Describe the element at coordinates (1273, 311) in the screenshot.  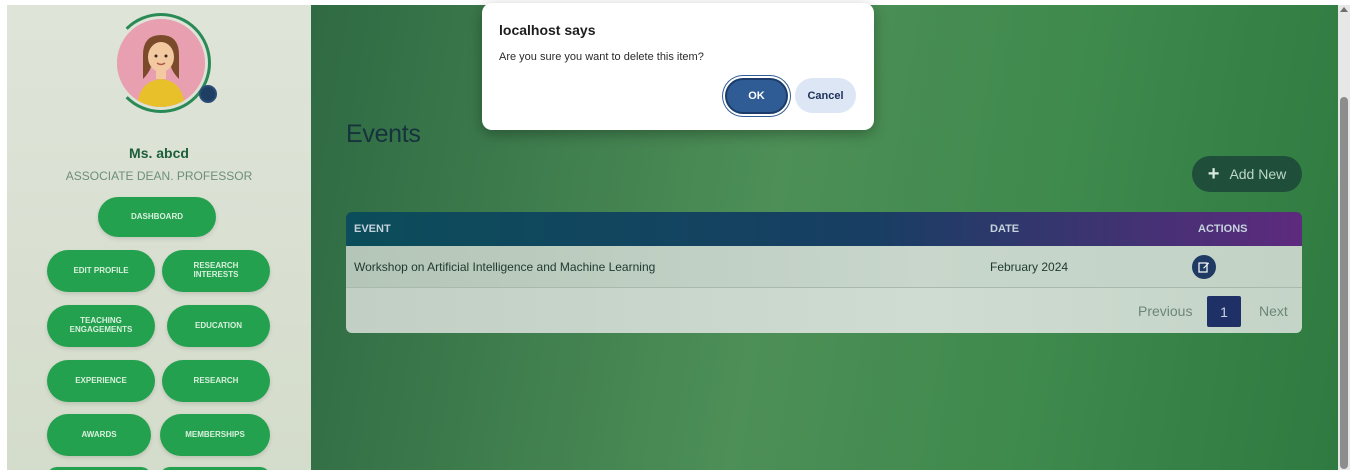
I see `pagination-next: Next` at that location.